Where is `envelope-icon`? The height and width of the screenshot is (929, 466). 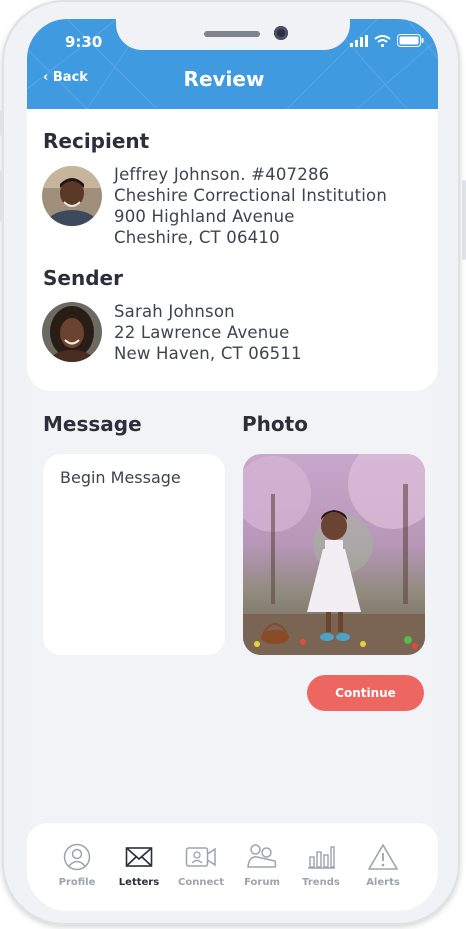 envelope-icon is located at coordinates (139, 857).